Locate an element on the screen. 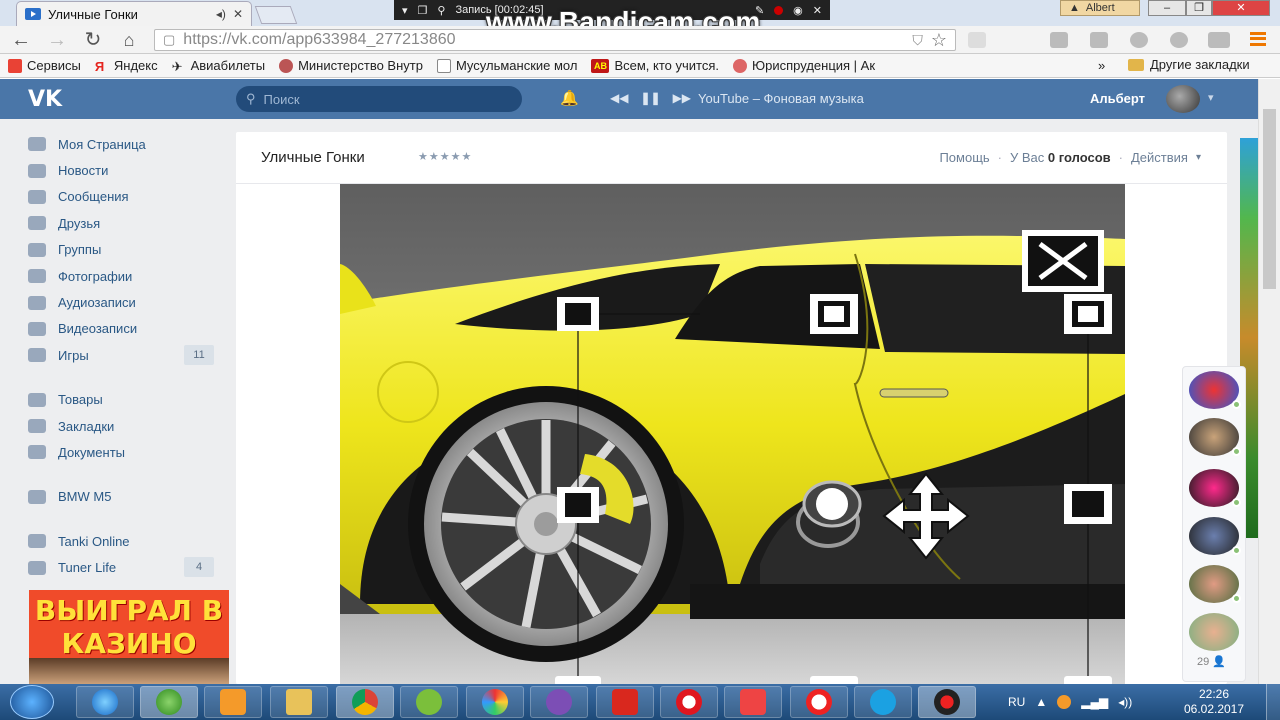 The image size is (1280, 720). shield-icon: ⛉ is located at coordinates (917, 40).